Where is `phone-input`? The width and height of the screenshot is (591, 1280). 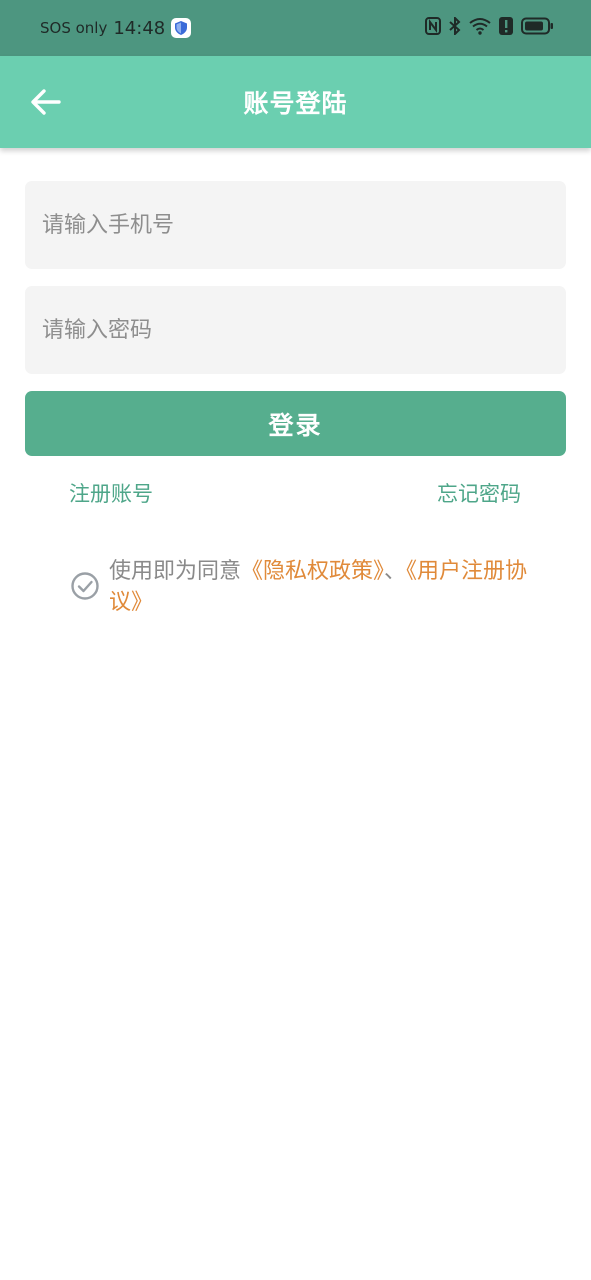 phone-input is located at coordinates (295, 225).